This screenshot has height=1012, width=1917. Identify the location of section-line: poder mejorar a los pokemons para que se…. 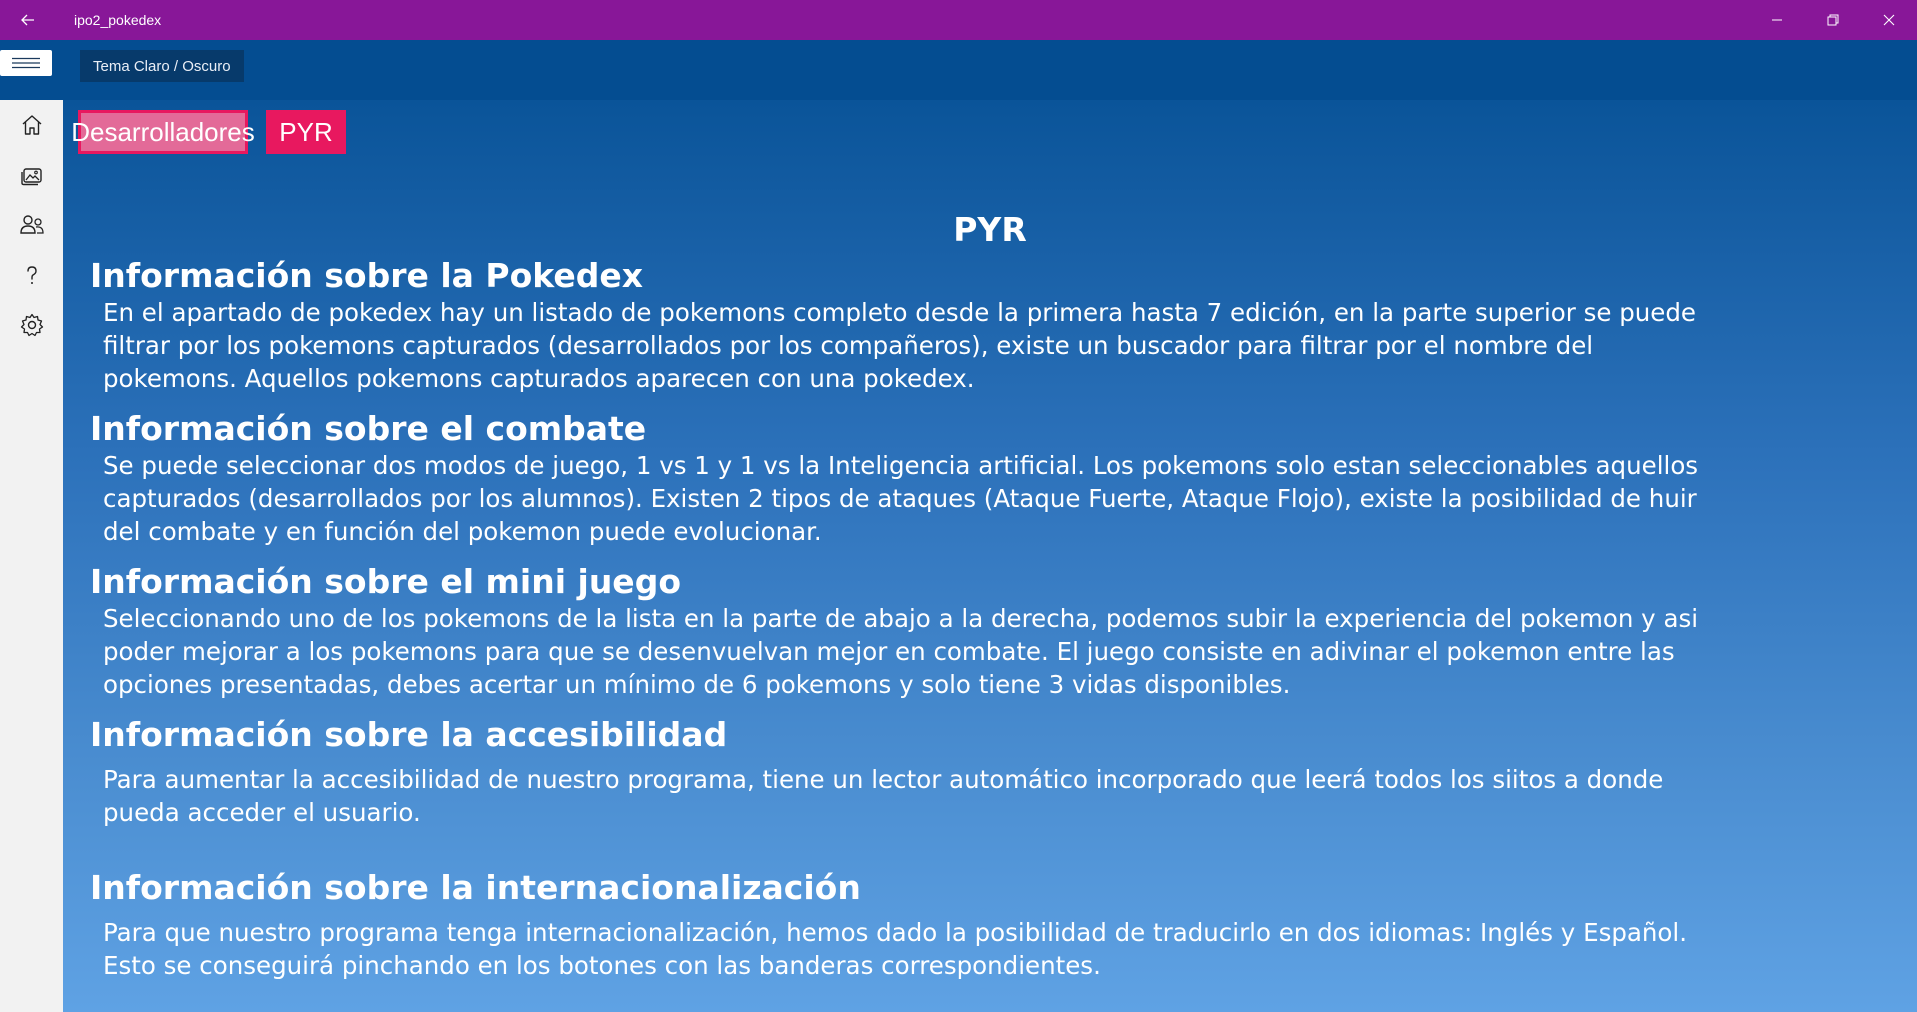
(889, 651).